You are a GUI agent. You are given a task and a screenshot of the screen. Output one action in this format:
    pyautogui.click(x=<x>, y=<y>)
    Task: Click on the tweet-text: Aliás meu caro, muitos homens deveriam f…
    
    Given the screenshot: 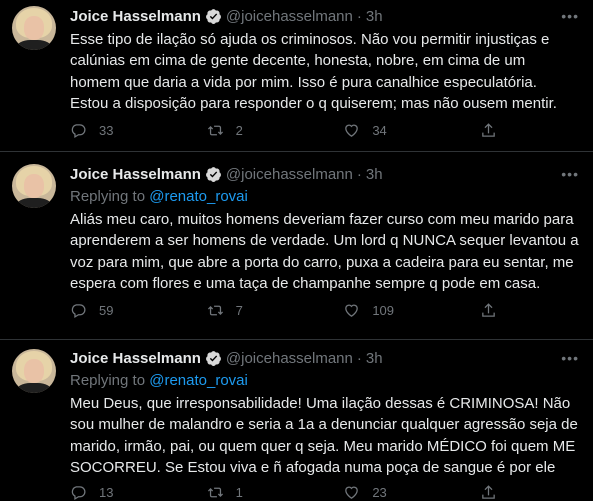 What is the action you would take?
    pyautogui.click(x=324, y=252)
    